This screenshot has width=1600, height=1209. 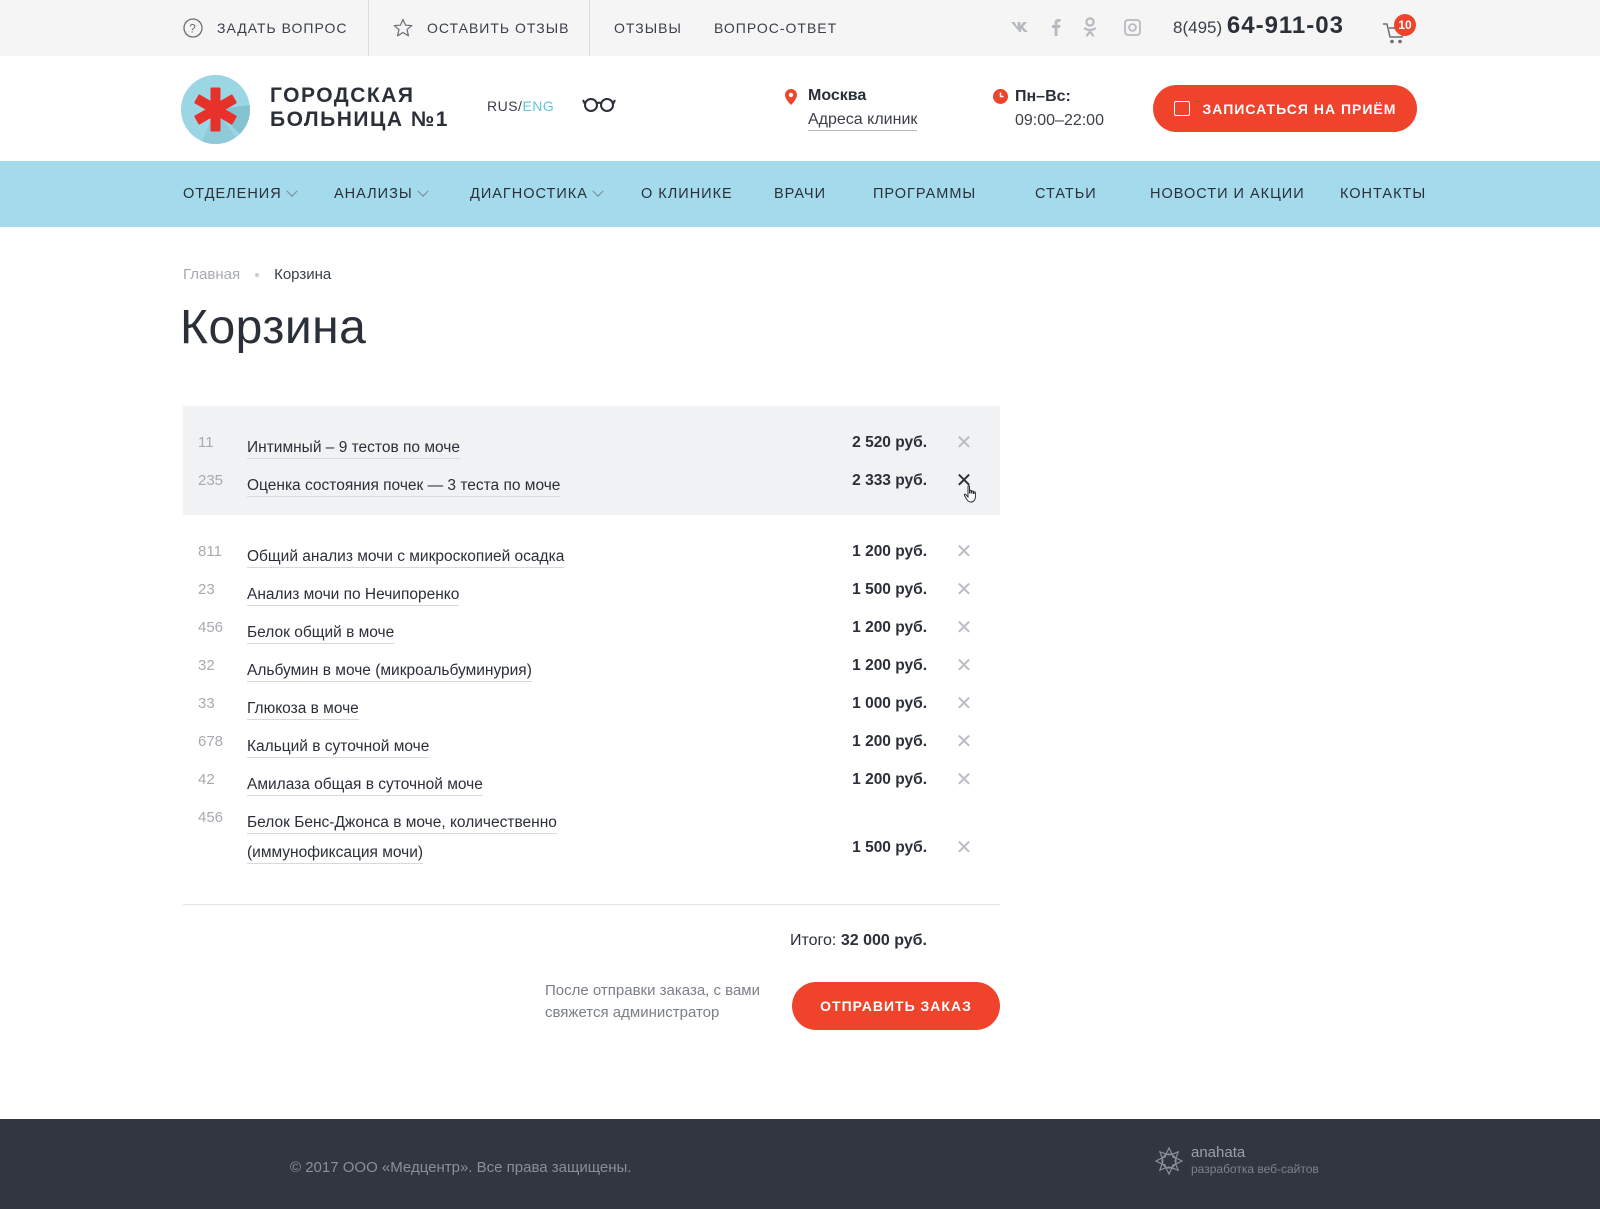 I want to click on phone-number: 8(495) 64-911-03, so click(x=1258, y=26).